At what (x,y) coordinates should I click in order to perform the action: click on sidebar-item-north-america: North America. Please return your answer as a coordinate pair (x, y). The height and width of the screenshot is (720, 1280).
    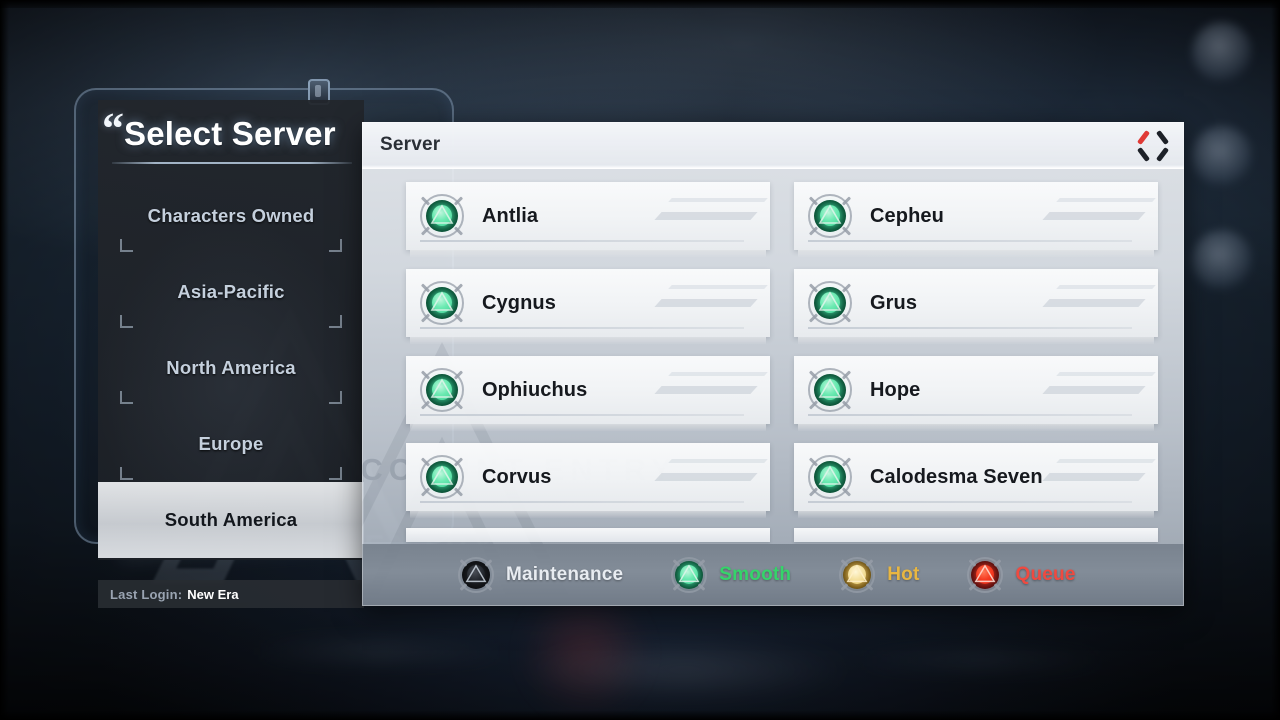
    Looking at the image, I should click on (231, 368).